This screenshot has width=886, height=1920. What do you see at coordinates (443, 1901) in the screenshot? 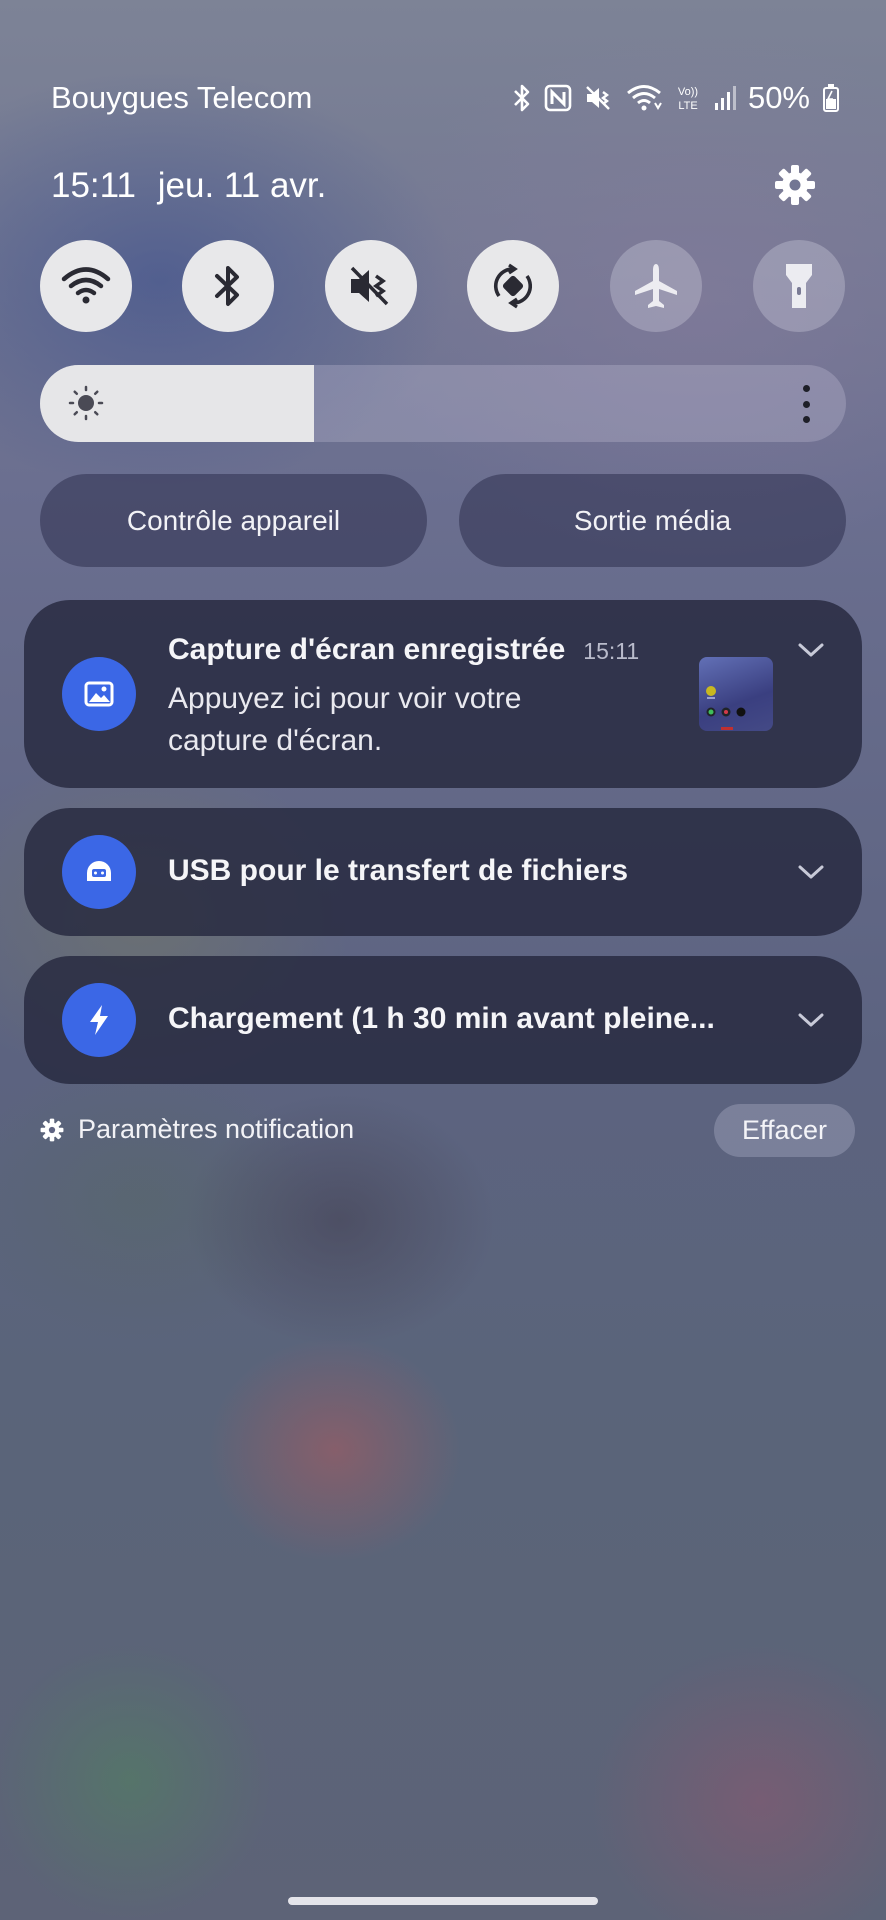
I see `home-indicator` at bounding box center [443, 1901].